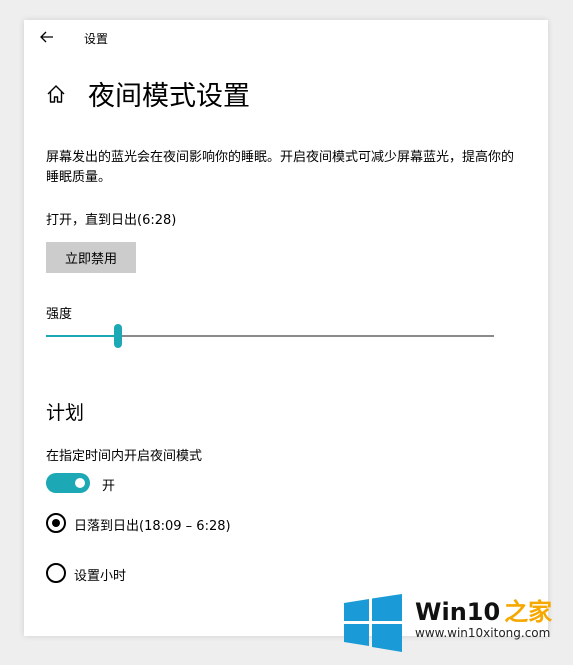  I want to click on toggle-knob, so click(80, 483).